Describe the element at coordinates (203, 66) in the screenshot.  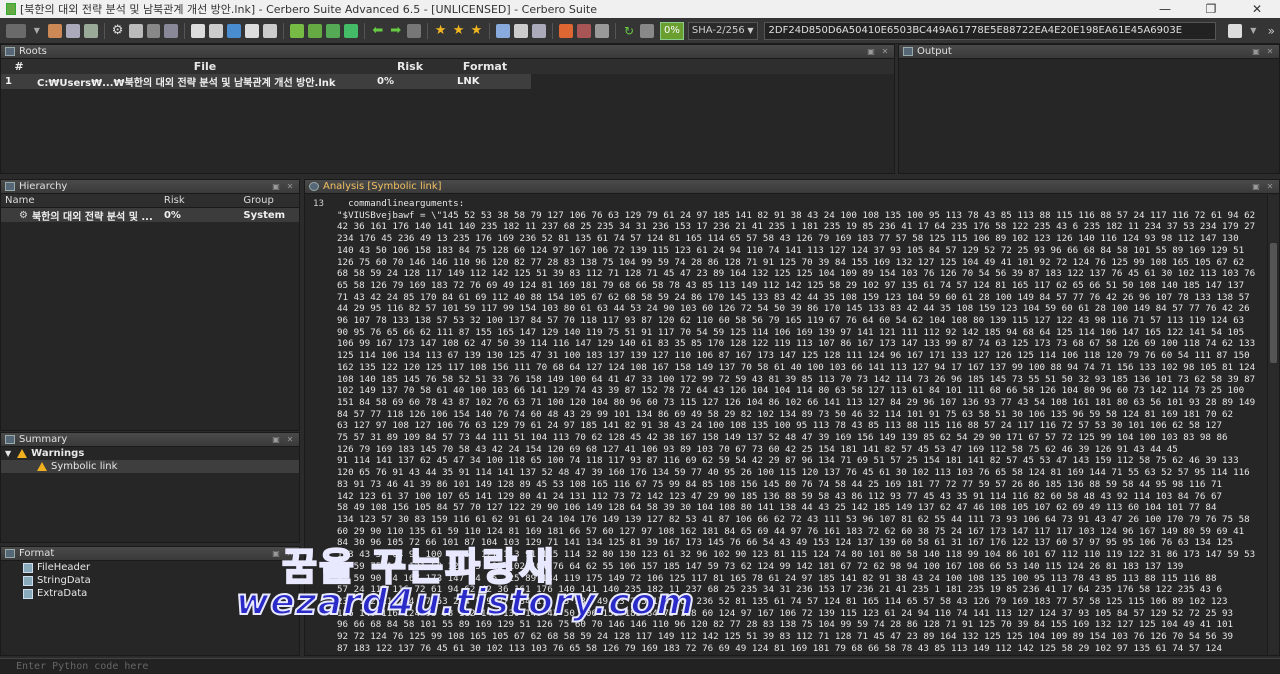
I see `col-file: File` at that location.